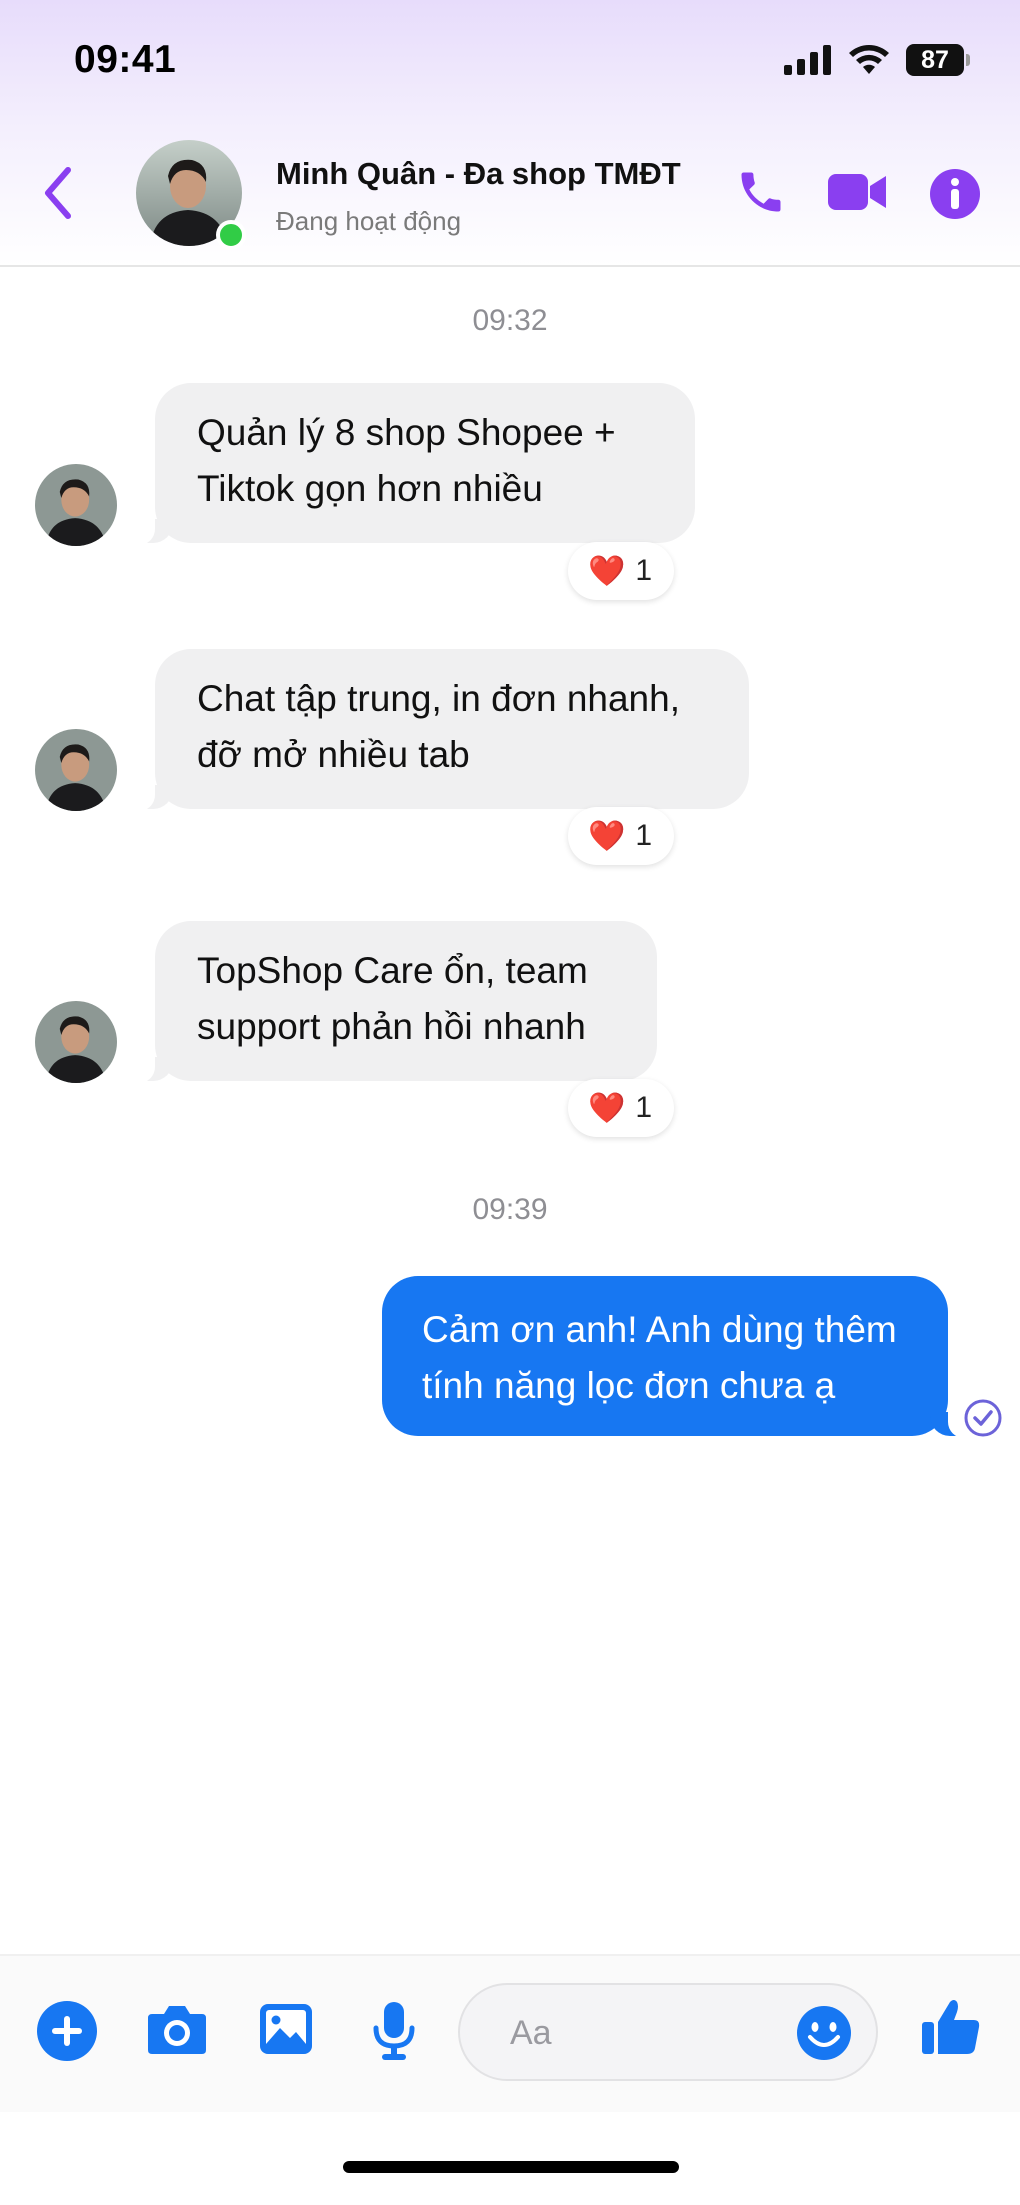 This screenshot has width=1020, height=2205. I want to click on message-line: Tiktok gọn hơn nhiều, so click(370, 488).